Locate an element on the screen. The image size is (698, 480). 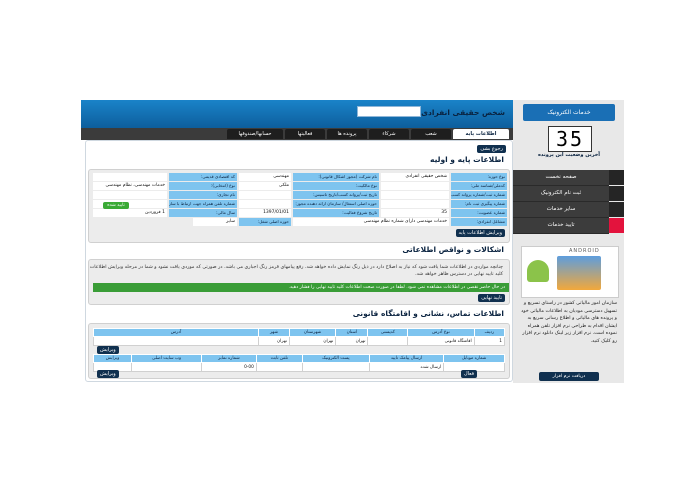
tab-partners: شرکاء is located at coordinates (389, 134).